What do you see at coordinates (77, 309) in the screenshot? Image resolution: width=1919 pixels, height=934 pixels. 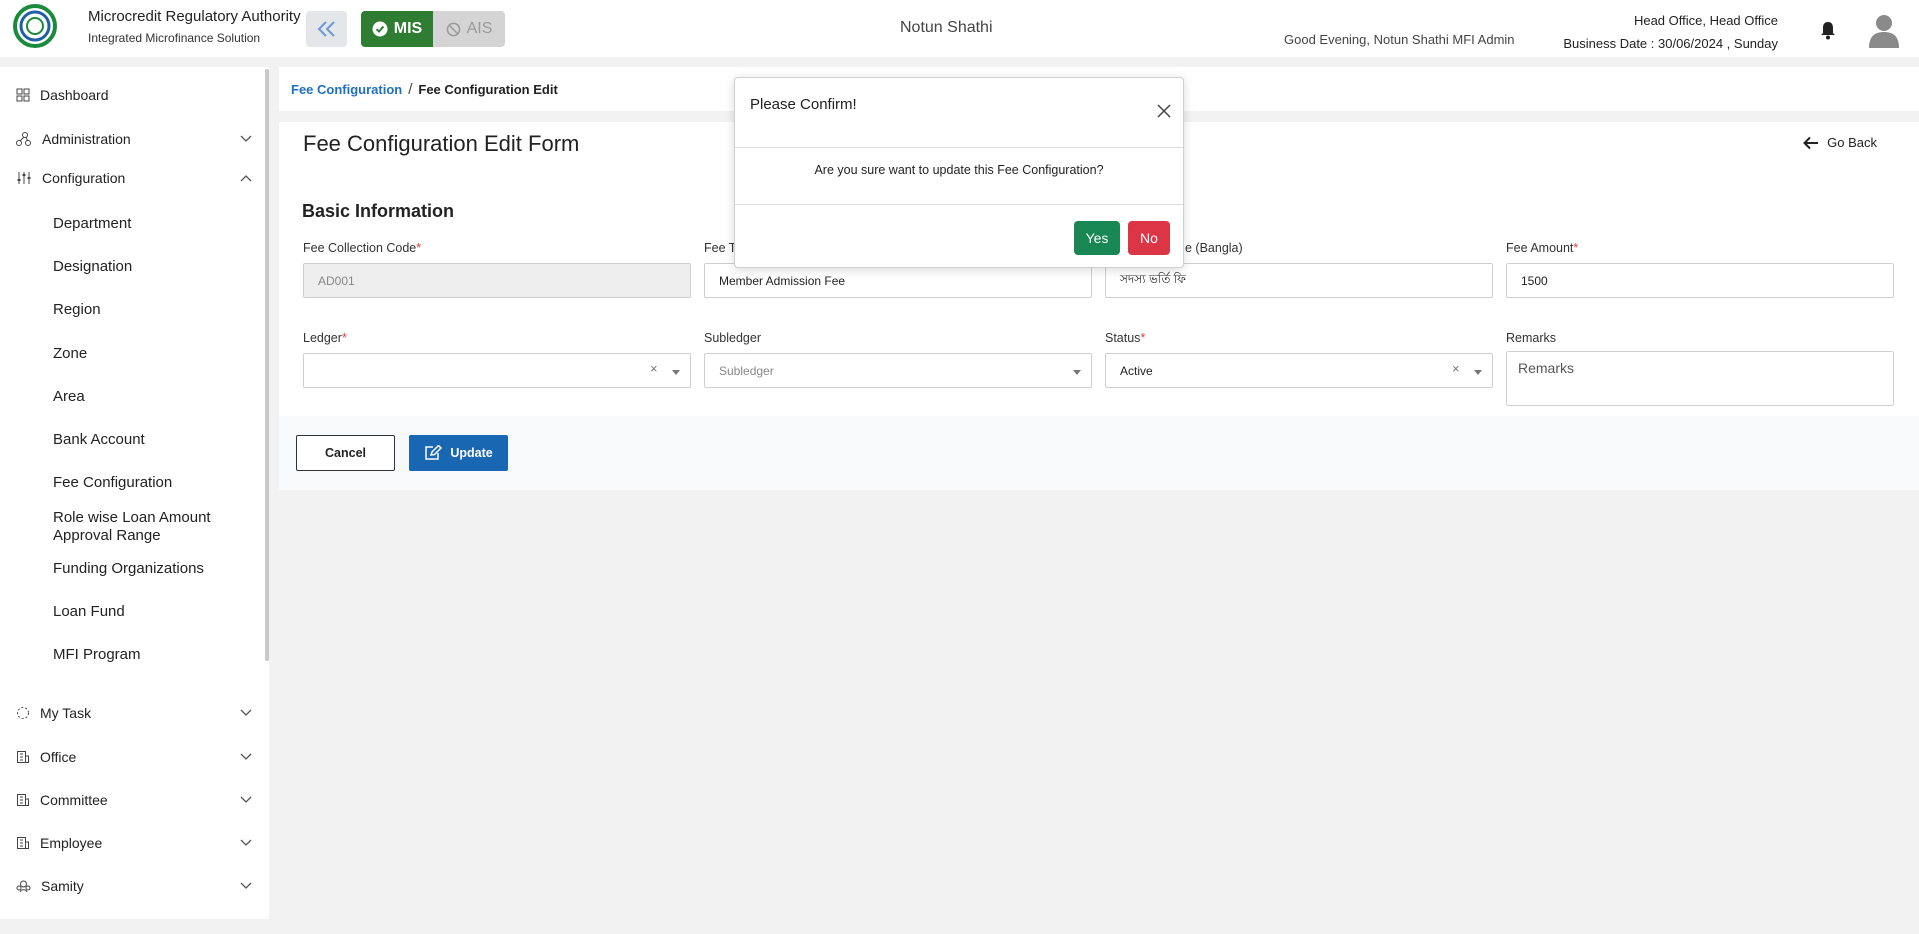 I see `sidebar-item-region: Region` at bounding box center [77, 309].